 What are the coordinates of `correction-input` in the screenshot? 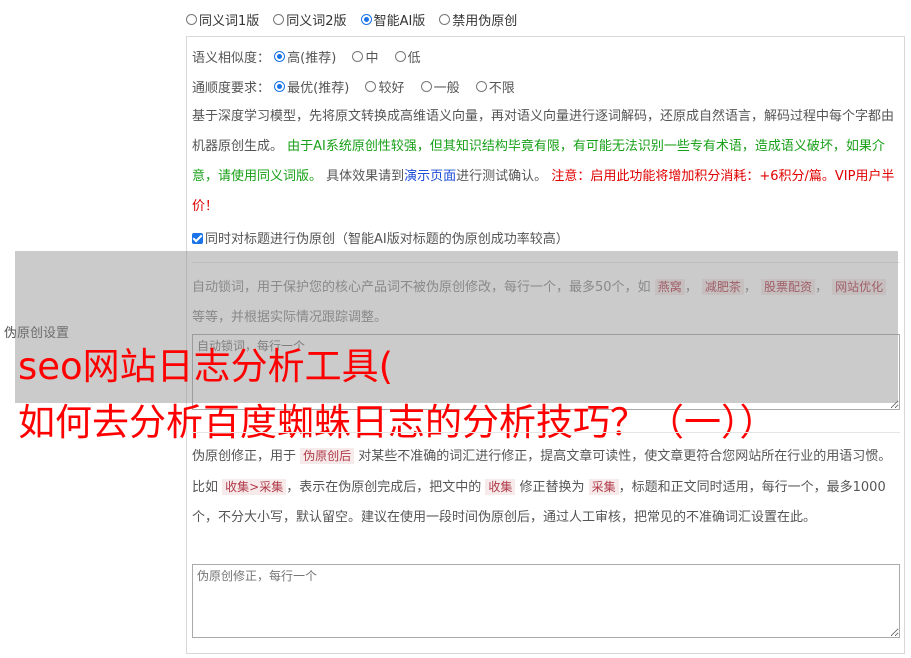 It's located at (546, 601).